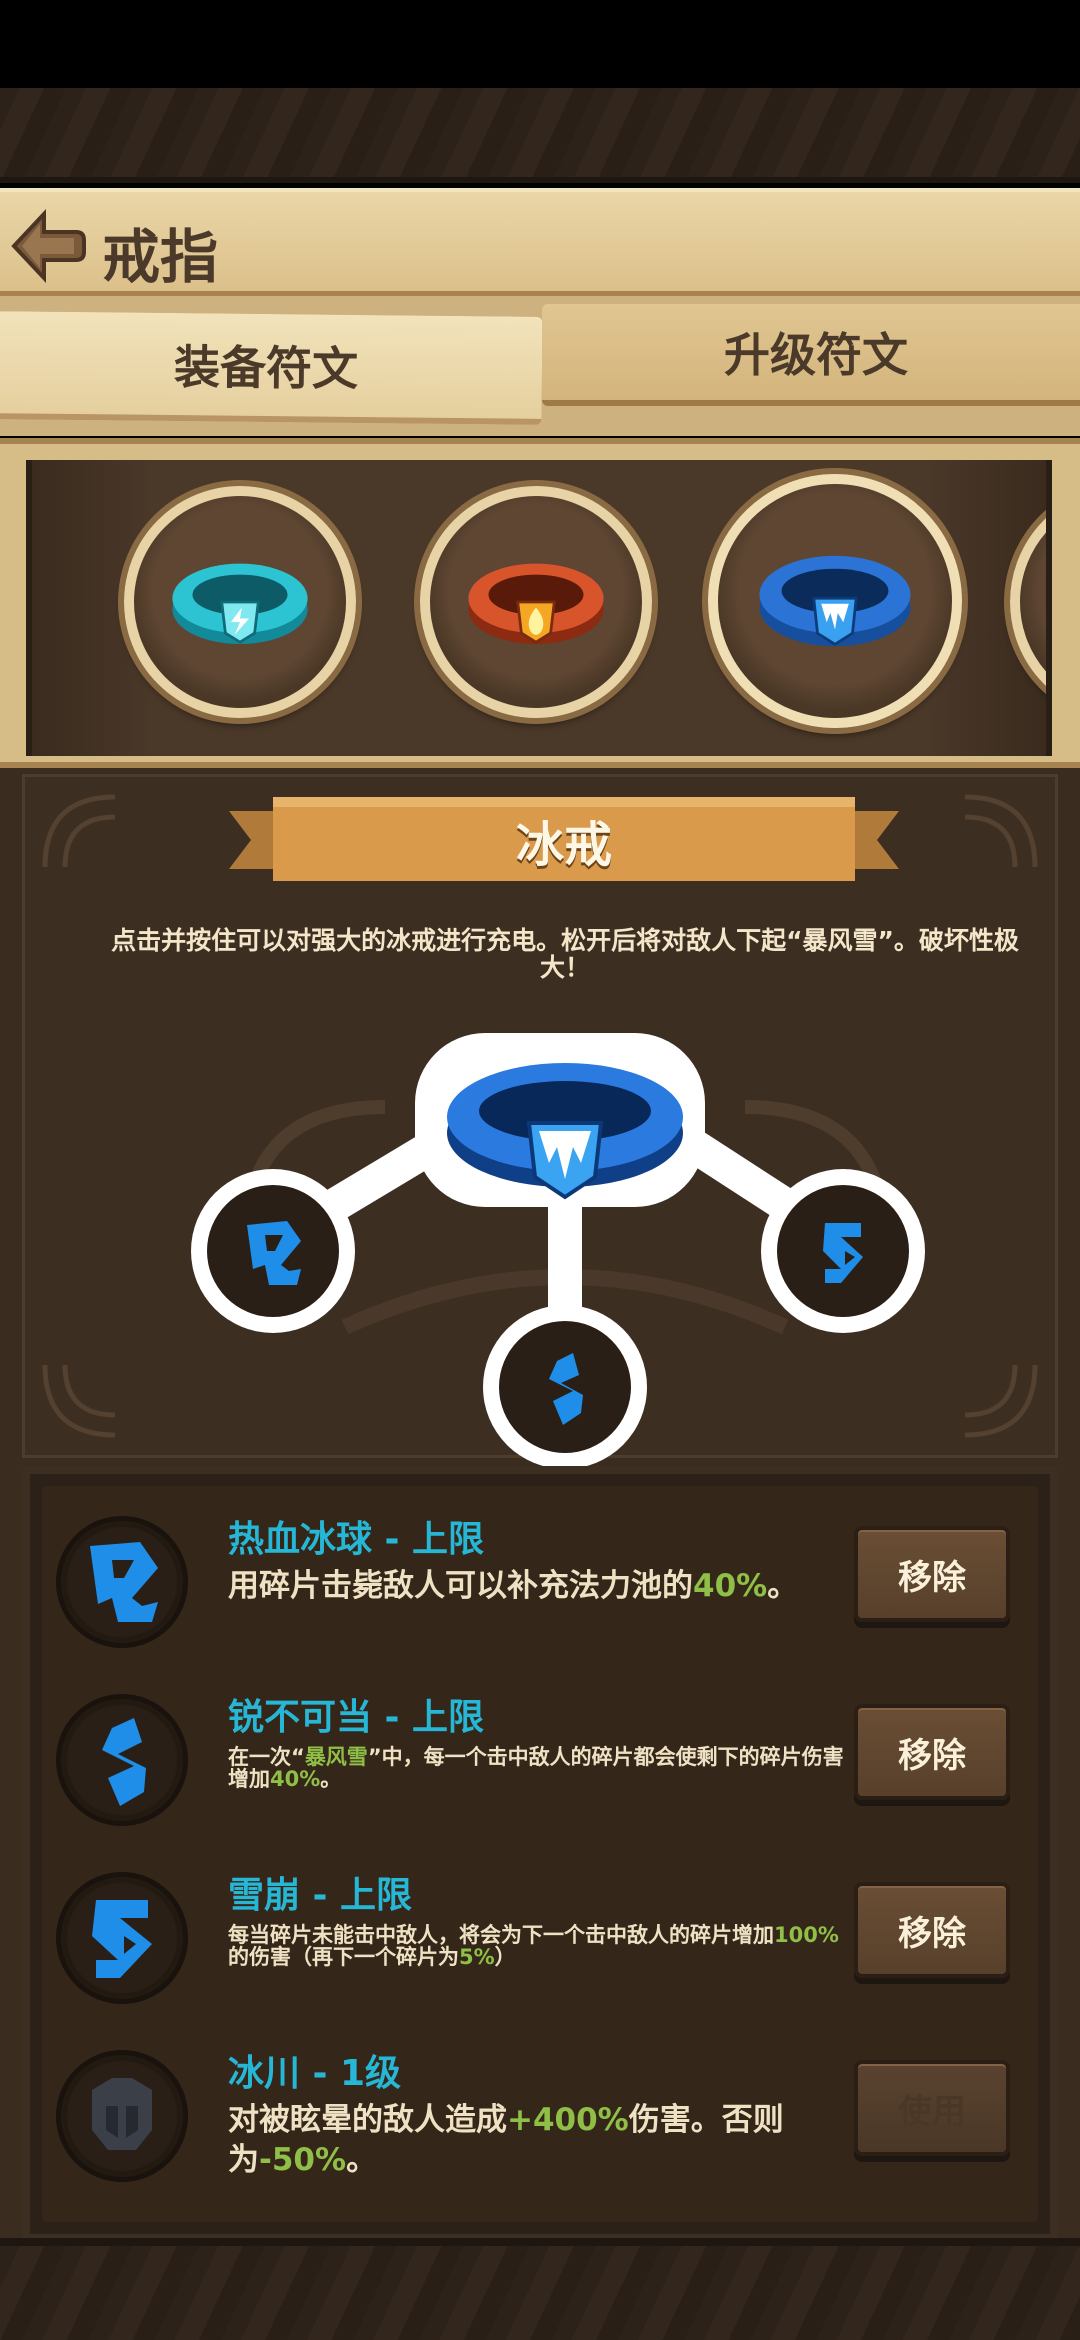  I want to click on tab-strip: 装备符文 升级符文, so click(540, 366).